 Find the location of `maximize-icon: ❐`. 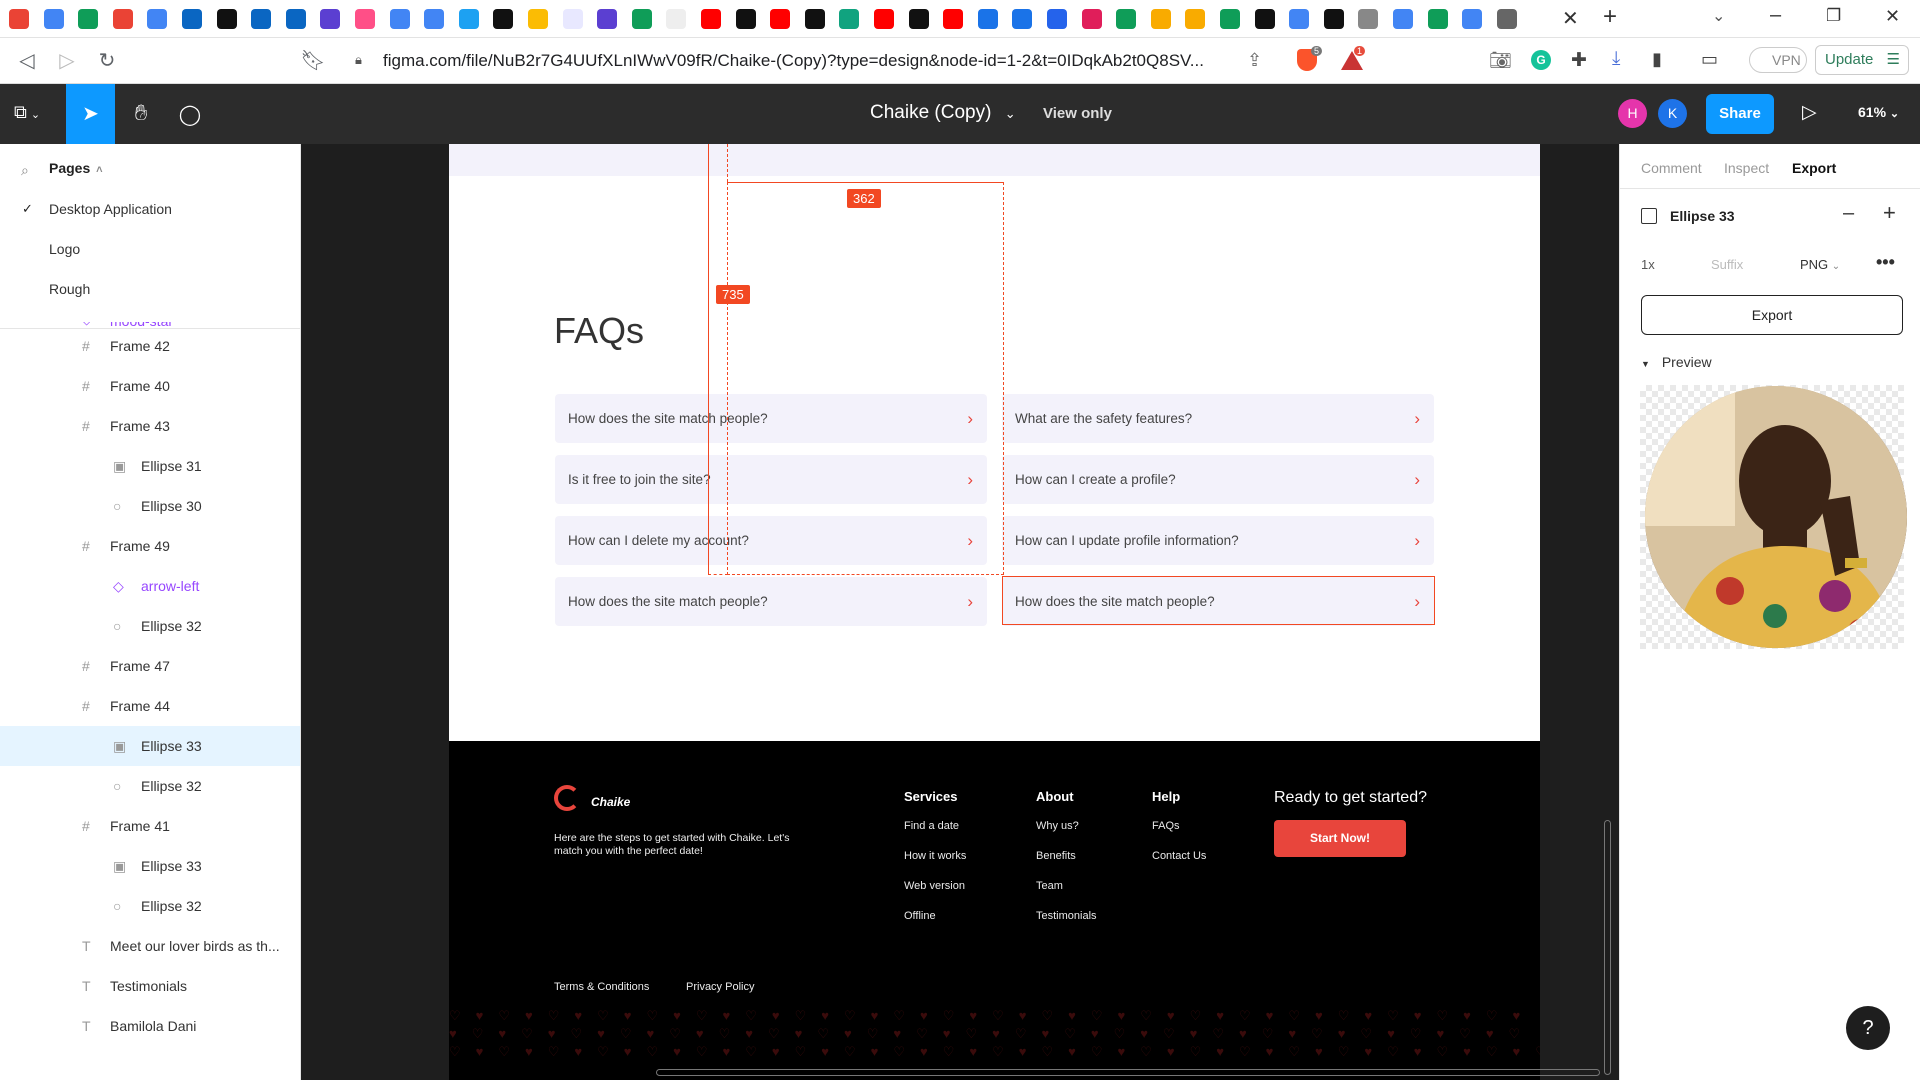

maximize-icon: ❐ is located at coordinates (1833, 16).